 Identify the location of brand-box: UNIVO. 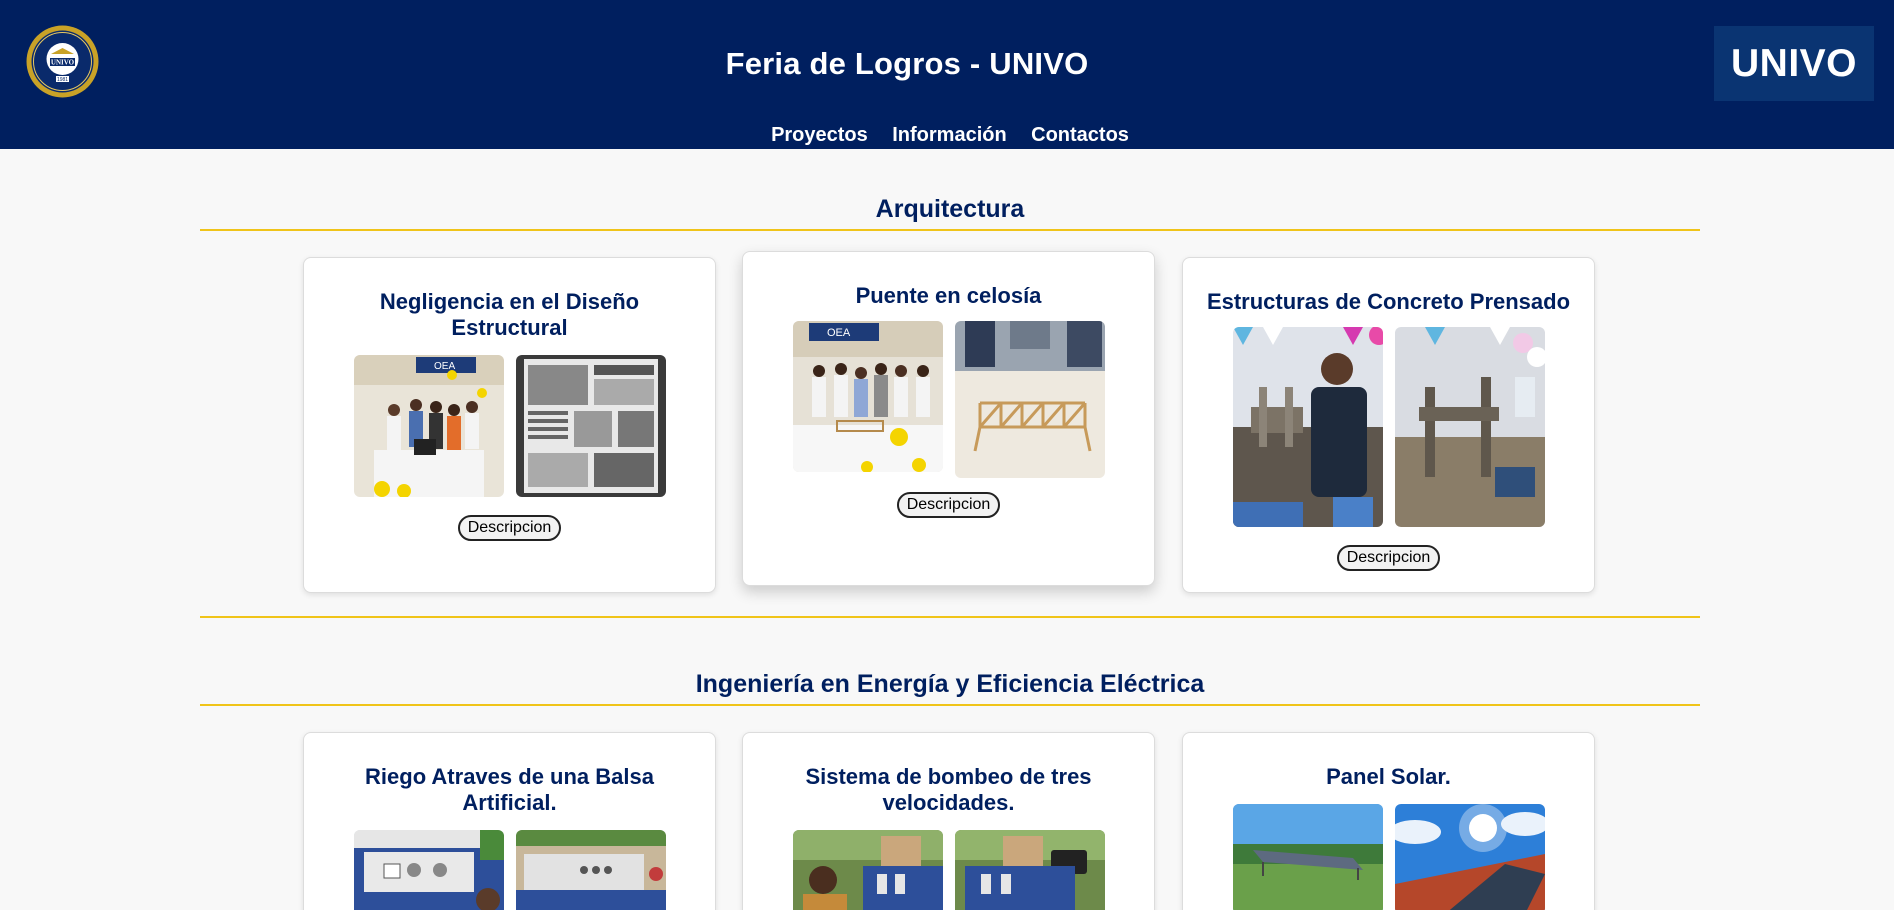
(1794, 63).